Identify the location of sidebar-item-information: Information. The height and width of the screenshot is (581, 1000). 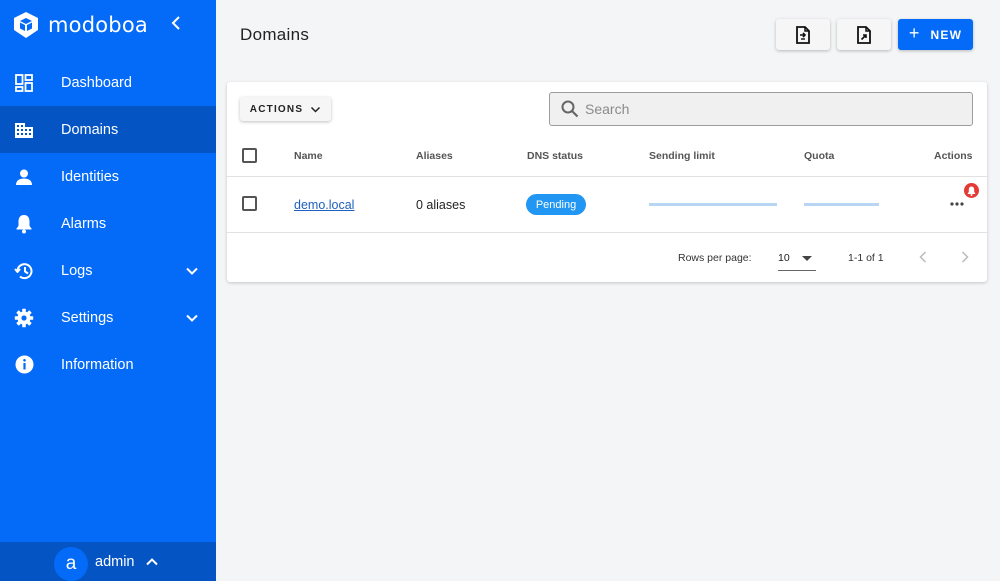
(108, 364).